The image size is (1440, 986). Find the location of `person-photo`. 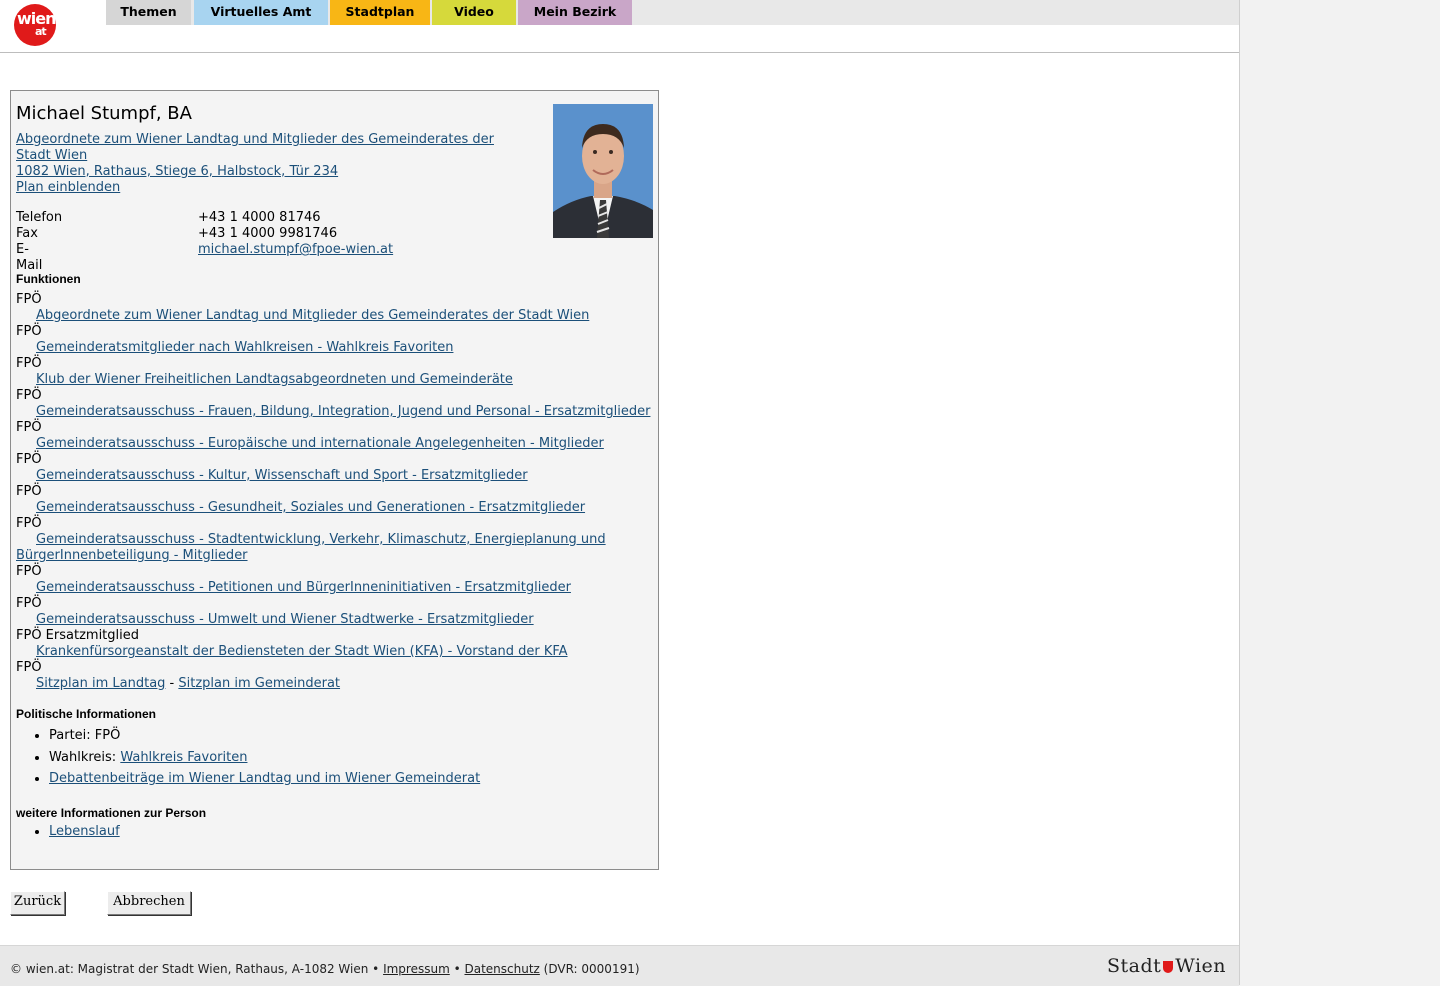

person-photo is located at coordinates (603, 171).